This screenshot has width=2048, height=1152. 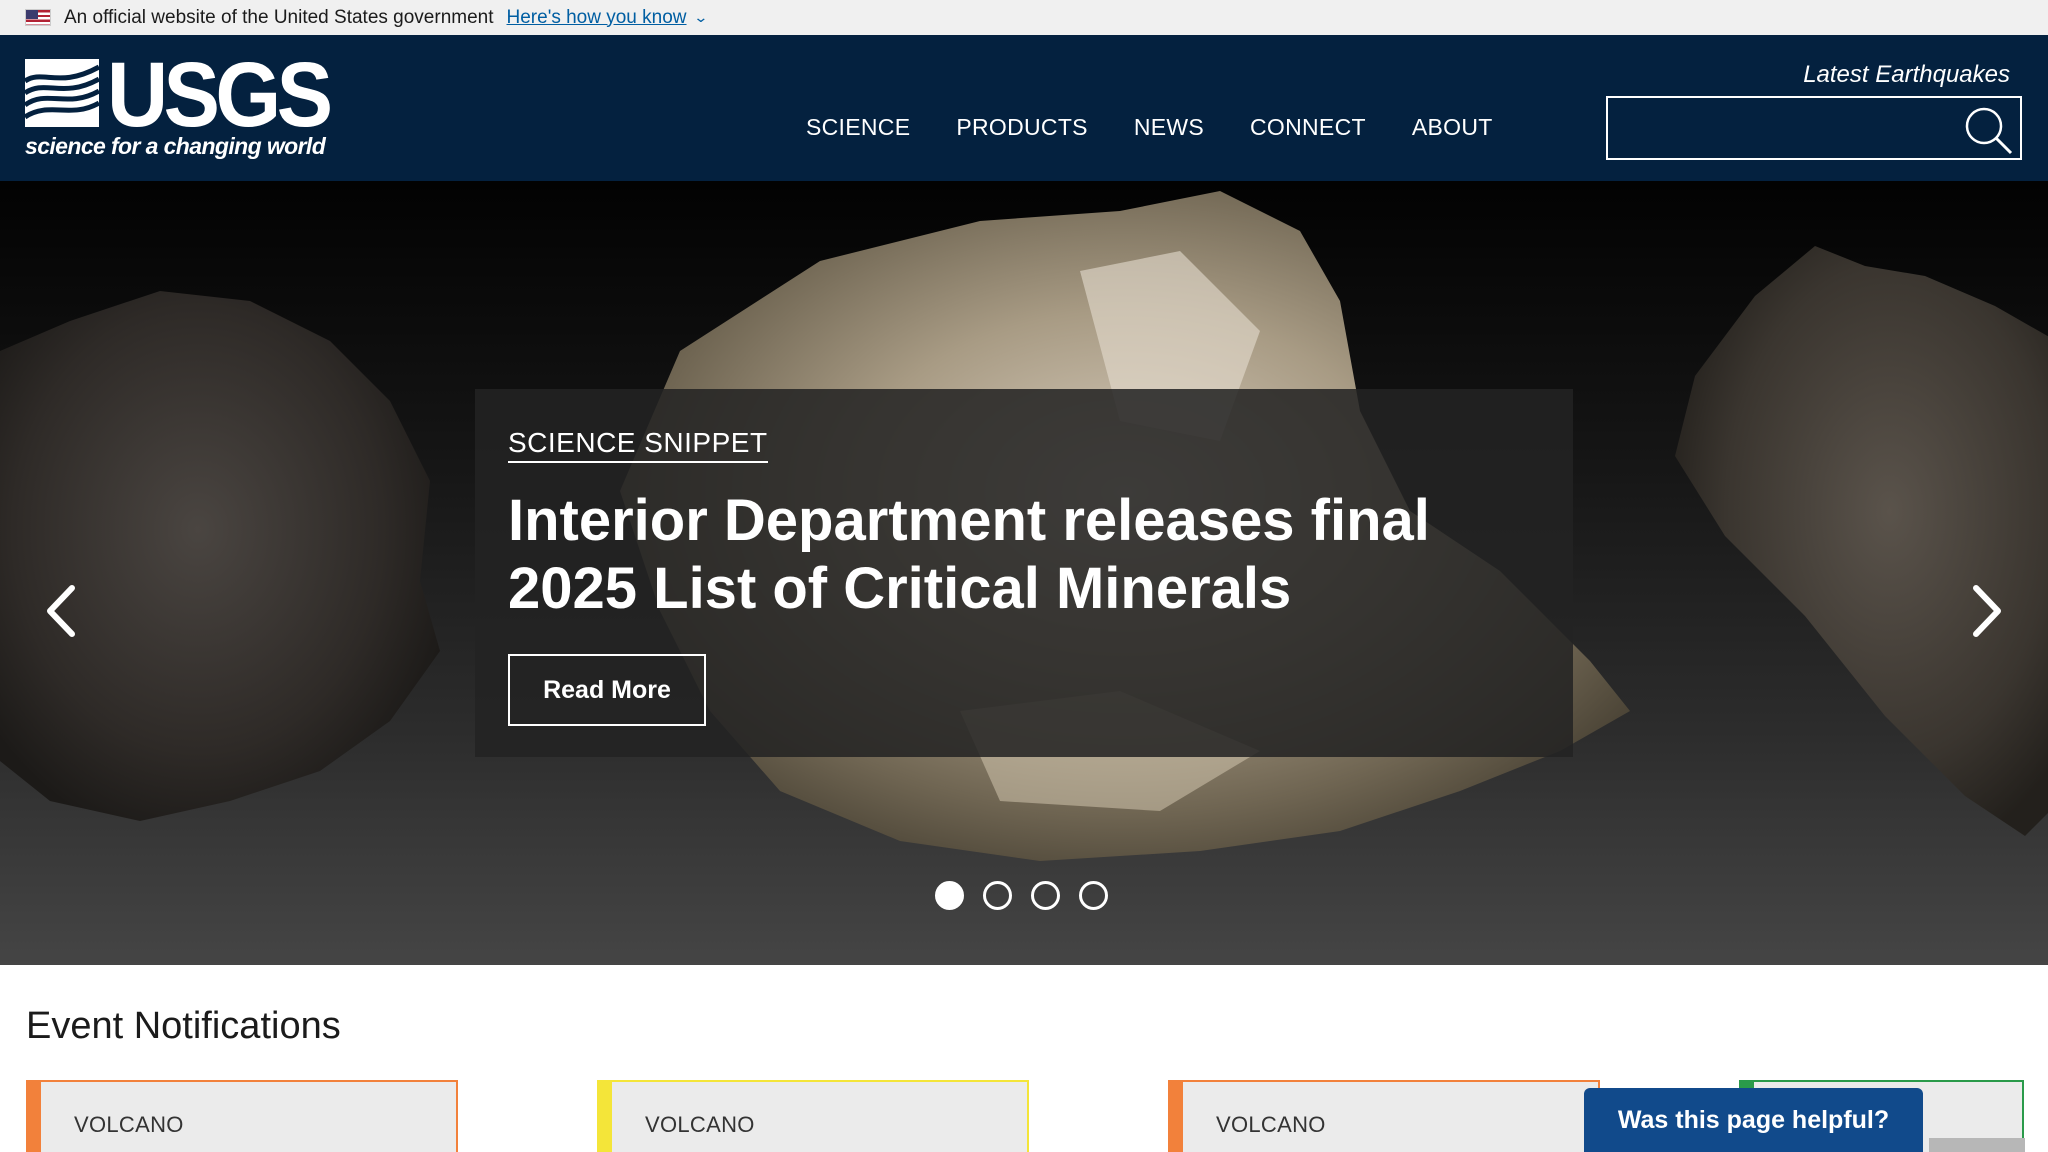 What do you see at coordinates (220, 556) in the screenshot?
I see `rock-image-left` at bounding box center [220, 556].